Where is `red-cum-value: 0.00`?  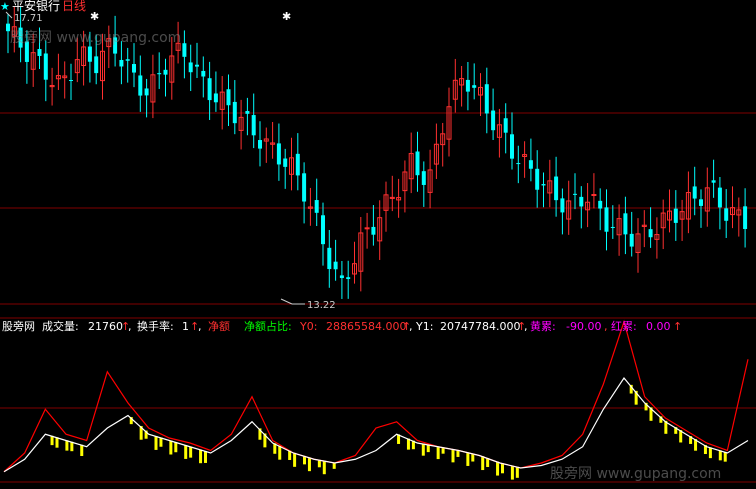 red-cum-value: 0.00 is located at coordinates (658, 326).